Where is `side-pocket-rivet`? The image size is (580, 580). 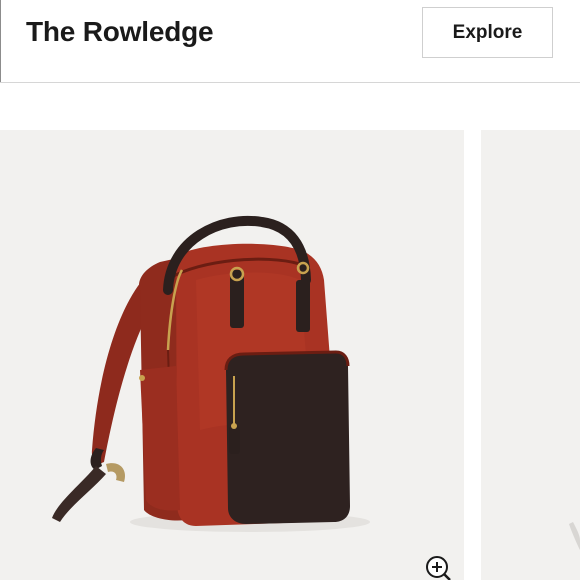 side-pocket-rivet is located at coordinates (142, 378).